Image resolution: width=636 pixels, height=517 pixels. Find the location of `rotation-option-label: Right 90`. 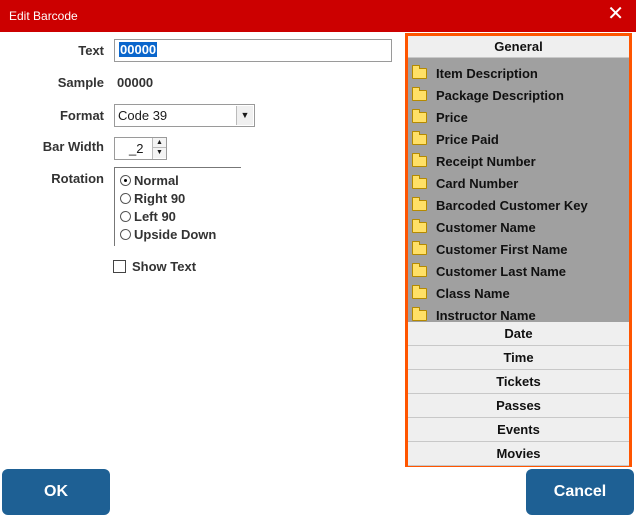

rotation-option-label: Right 90 is located at coordinates (160, 198).